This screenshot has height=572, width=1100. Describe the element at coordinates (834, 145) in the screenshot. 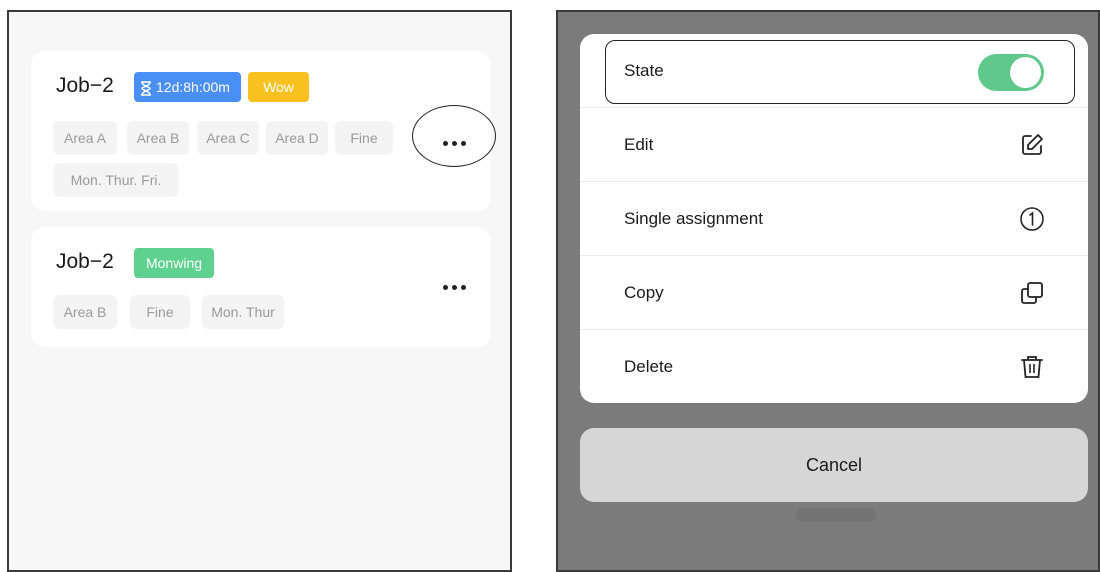

I see `edit-menu-item: Edit` at that location.